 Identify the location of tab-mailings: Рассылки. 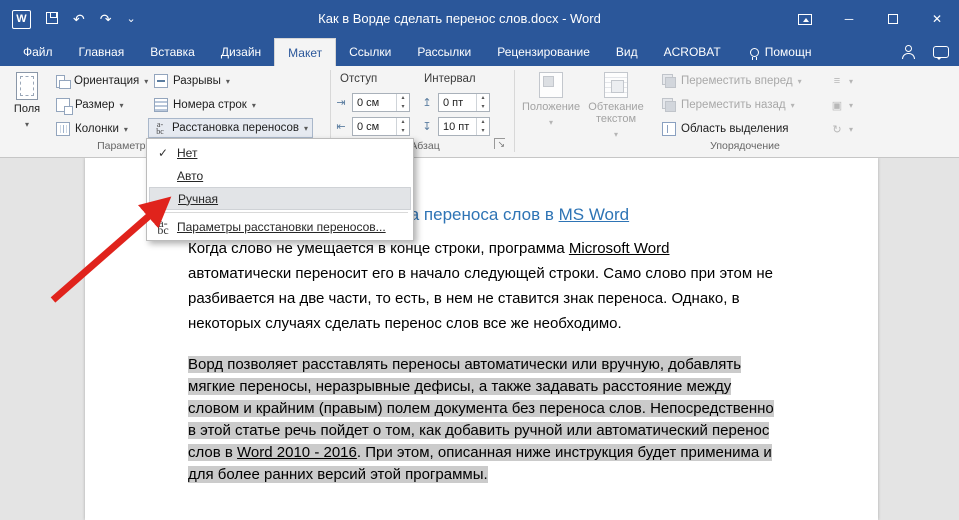
(444, 52).